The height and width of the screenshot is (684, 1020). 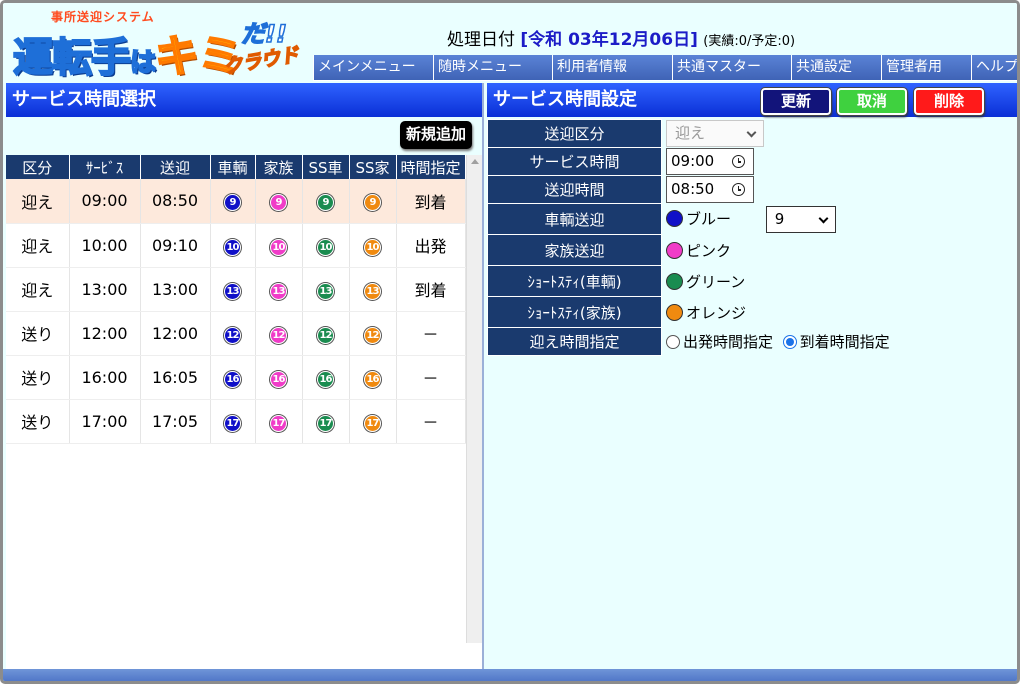 I want to click on departure-radio, so click(x=673, y=342).